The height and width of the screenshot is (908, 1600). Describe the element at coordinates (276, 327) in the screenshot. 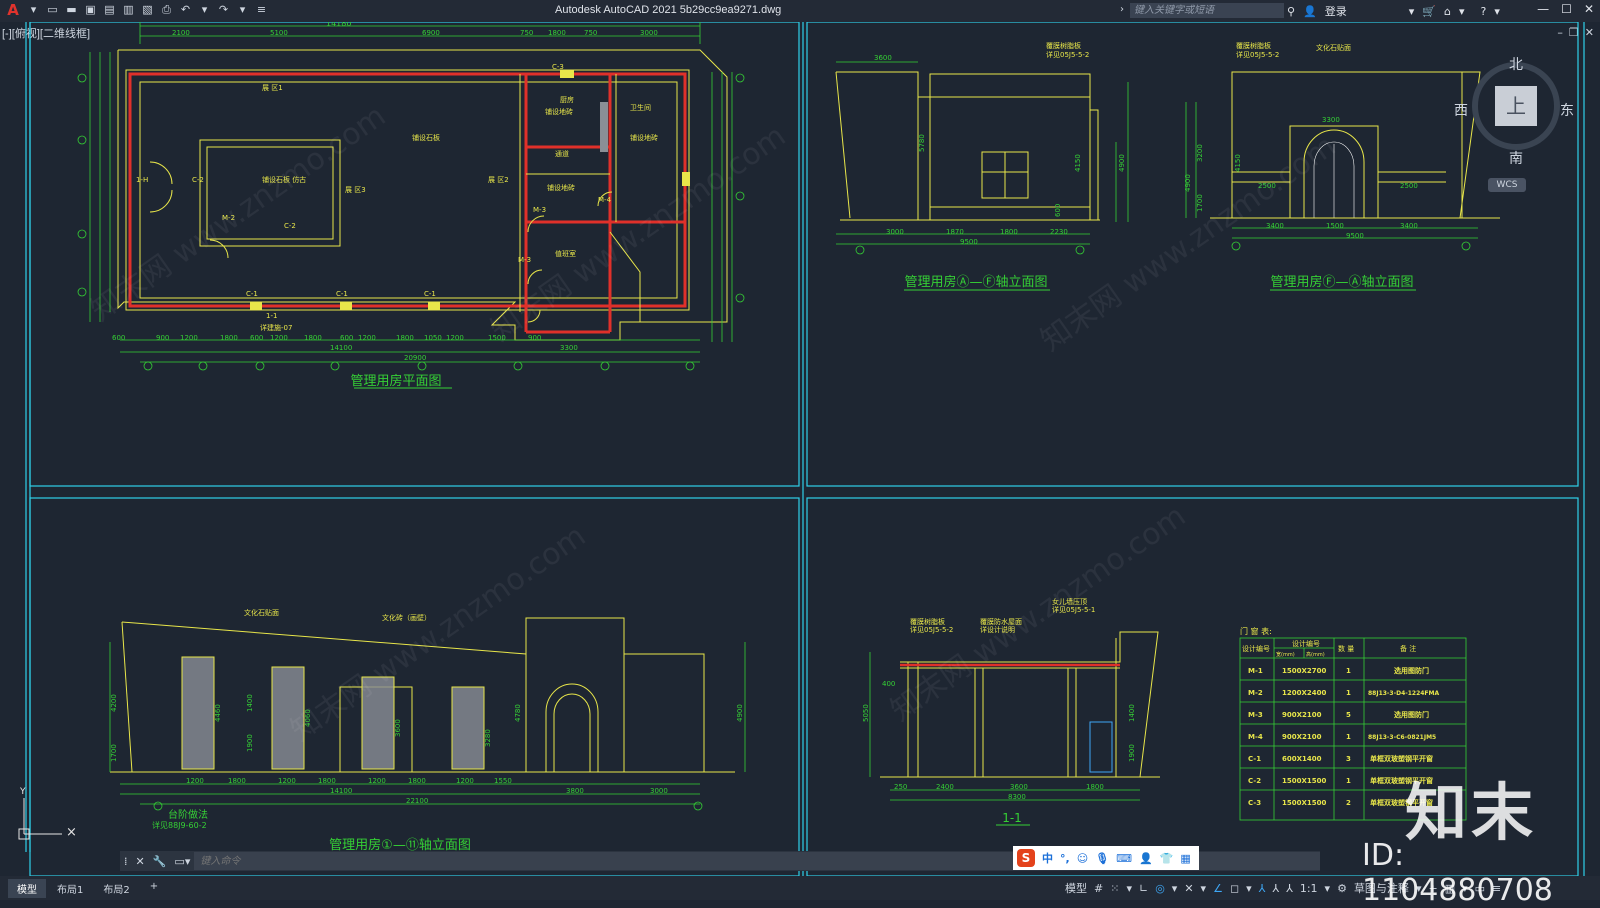

I see `plan-ref-note: 详建施-07` at that location.